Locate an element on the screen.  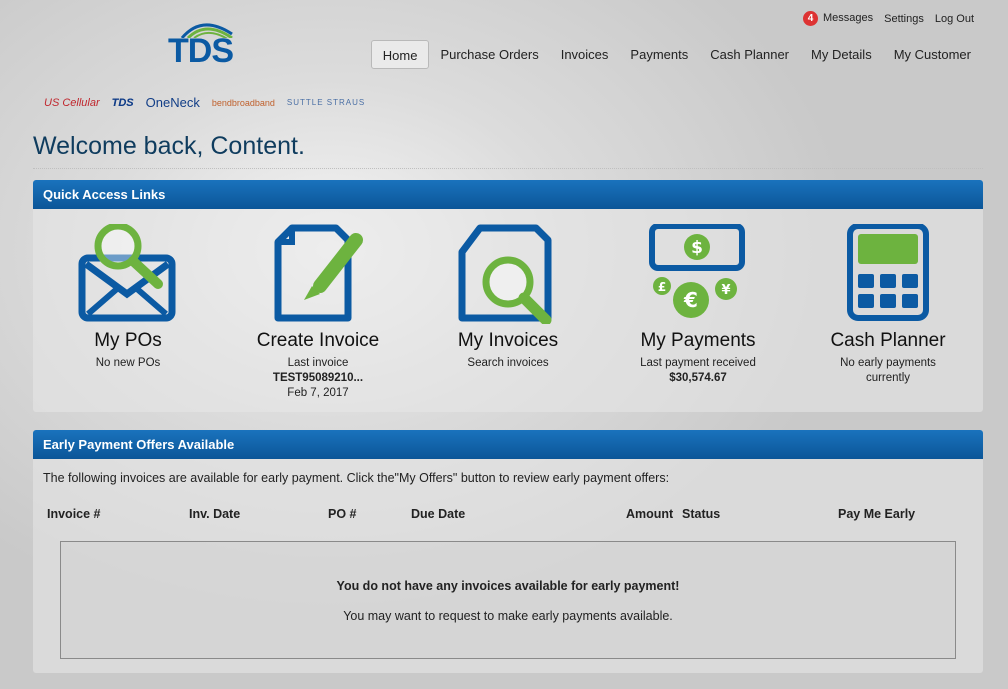
nav-cash-planner: Cash Planner is located at coordinates (749, 54).